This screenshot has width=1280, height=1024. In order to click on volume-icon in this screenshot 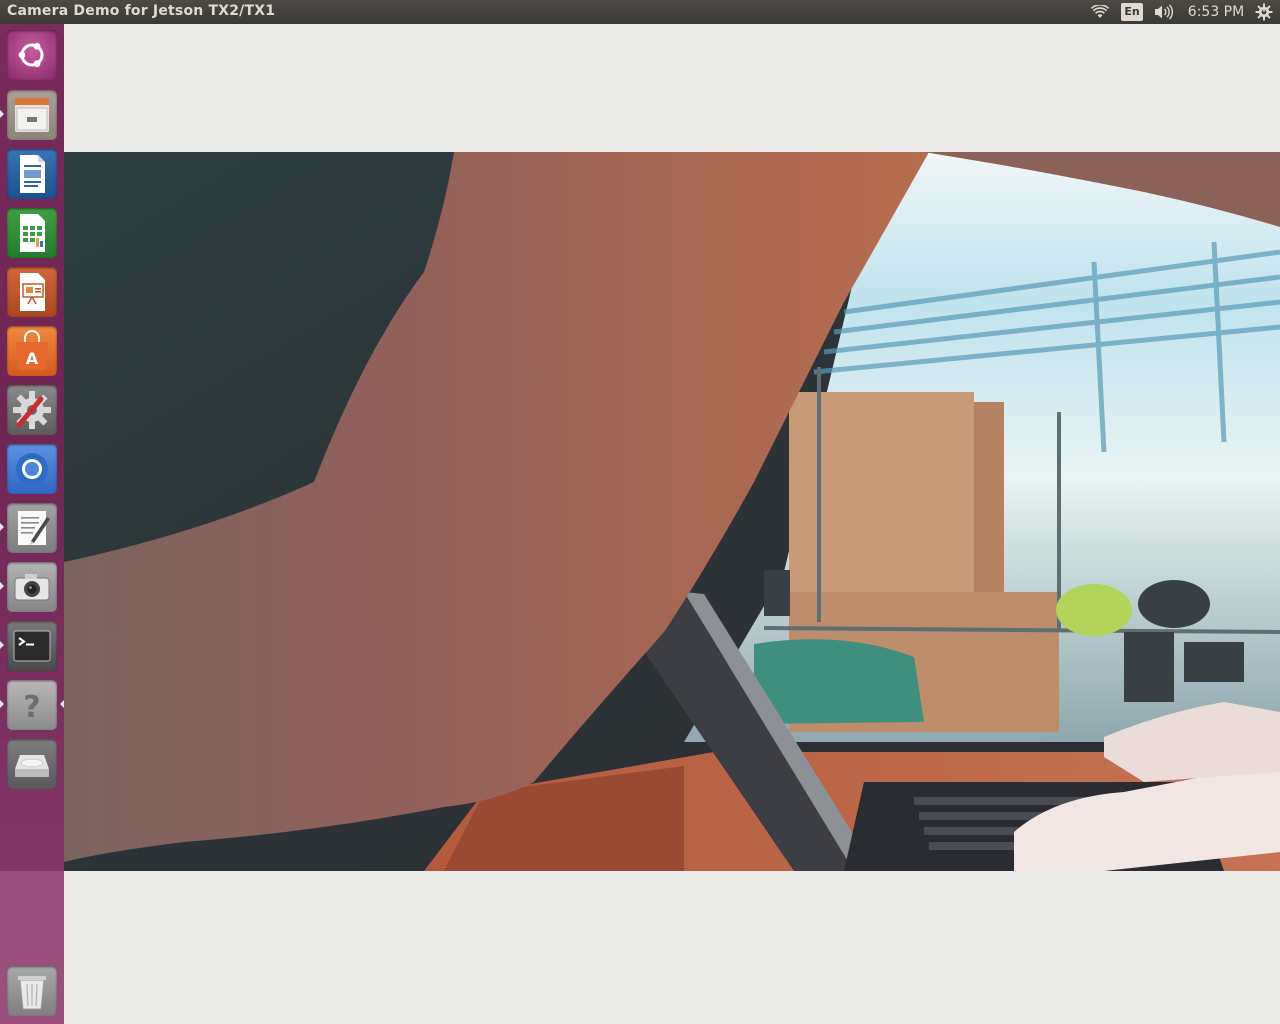, I will do `click(1164, 12)`.